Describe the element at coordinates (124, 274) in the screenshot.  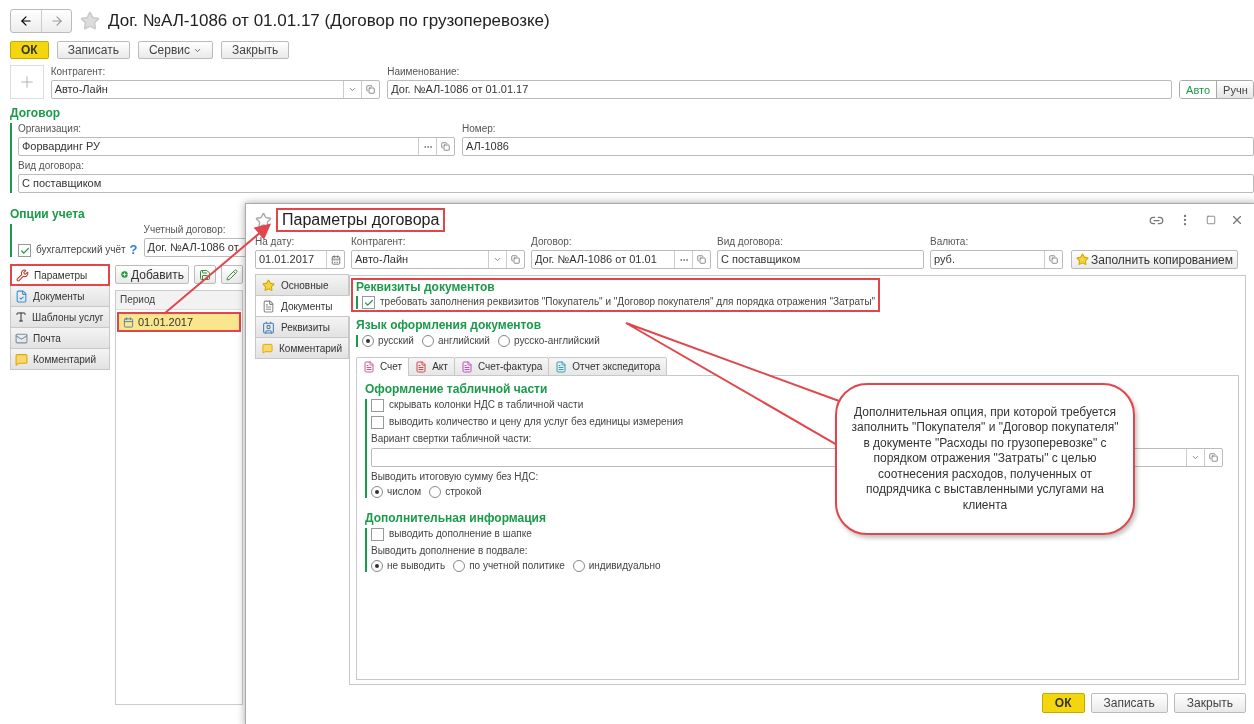
I see `plus-circle-icon` at that location.